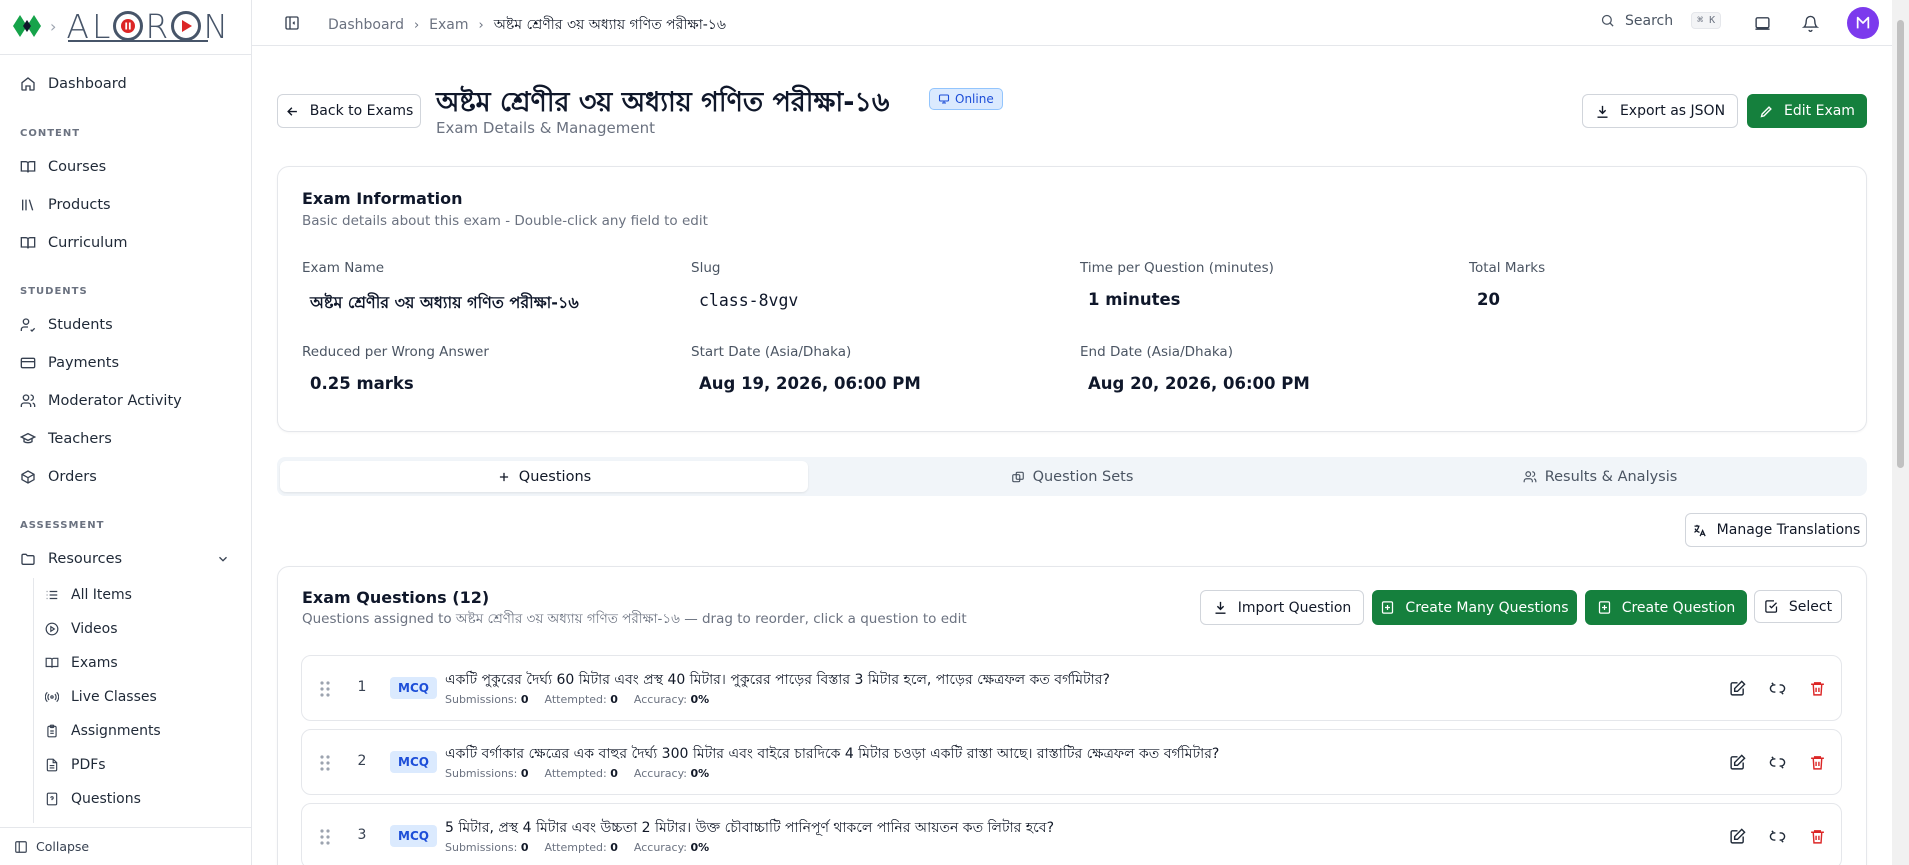 The width and height of the screenshot is (1909, 865). I want to click on tab-question-sets: Question Sets, so click(1072, 476).